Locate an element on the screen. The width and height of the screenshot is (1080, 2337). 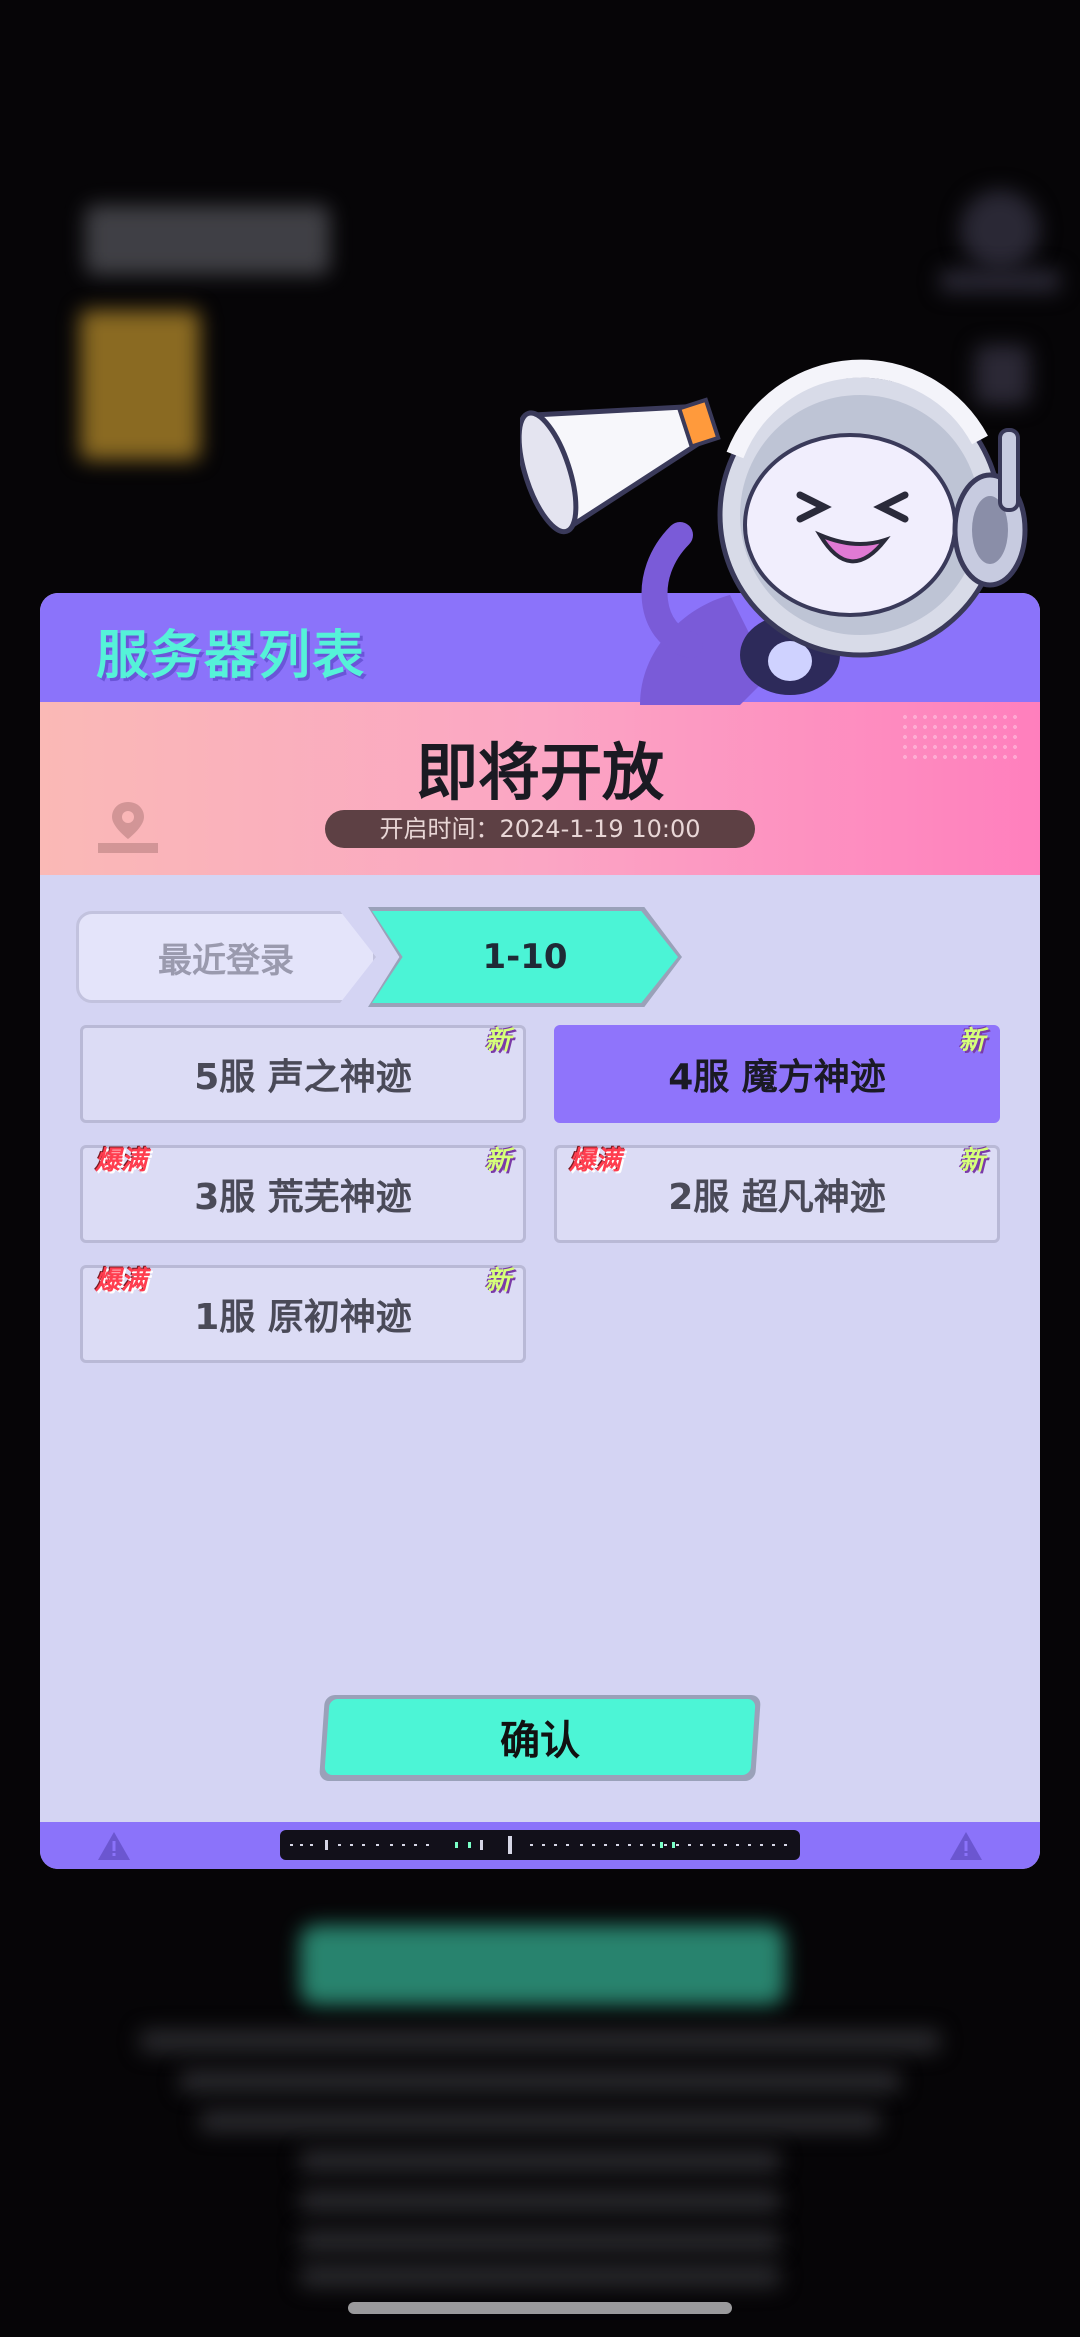
ruler-ticks is located at coordinates (538, 1845).